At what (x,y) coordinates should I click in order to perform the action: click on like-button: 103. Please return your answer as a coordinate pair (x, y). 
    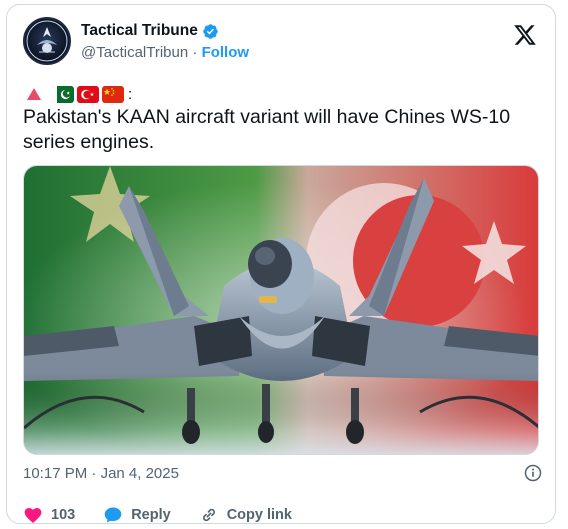
    Looking at the image, I should click on (49, 515).